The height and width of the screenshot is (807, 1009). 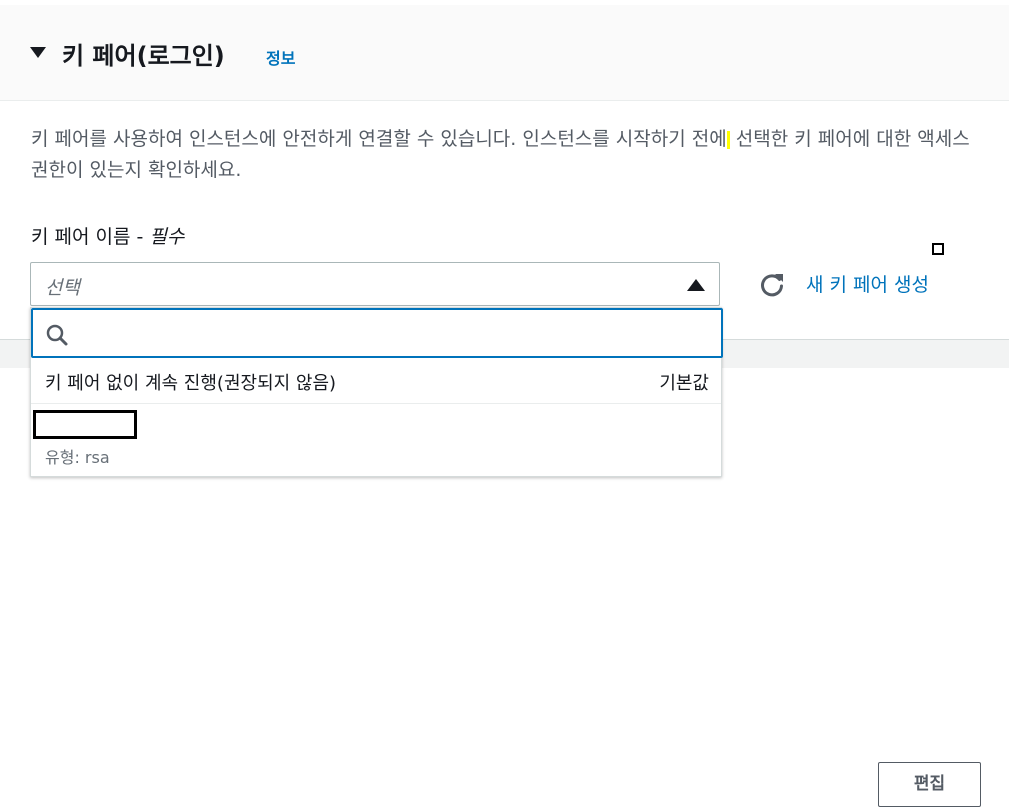 What do you see at coordinates (504, 53) in the screenshot?
I see `section-header: 키 페어(로그인) 정보` at bounding box center [504, 53].